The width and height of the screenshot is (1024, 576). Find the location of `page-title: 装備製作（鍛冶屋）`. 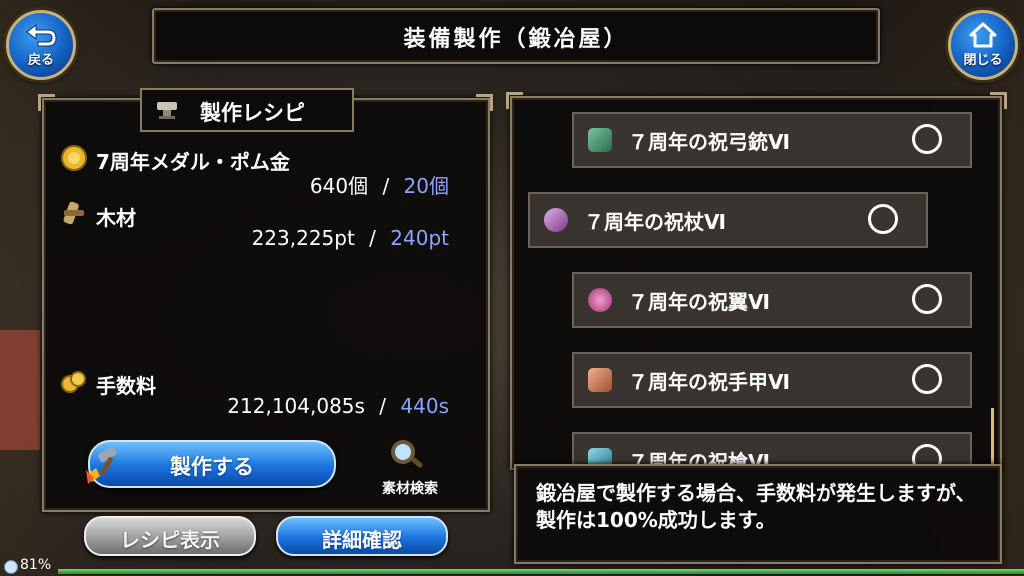

page-title: 装備製作（鍛冶屋） is located at coordinates (516, 39).